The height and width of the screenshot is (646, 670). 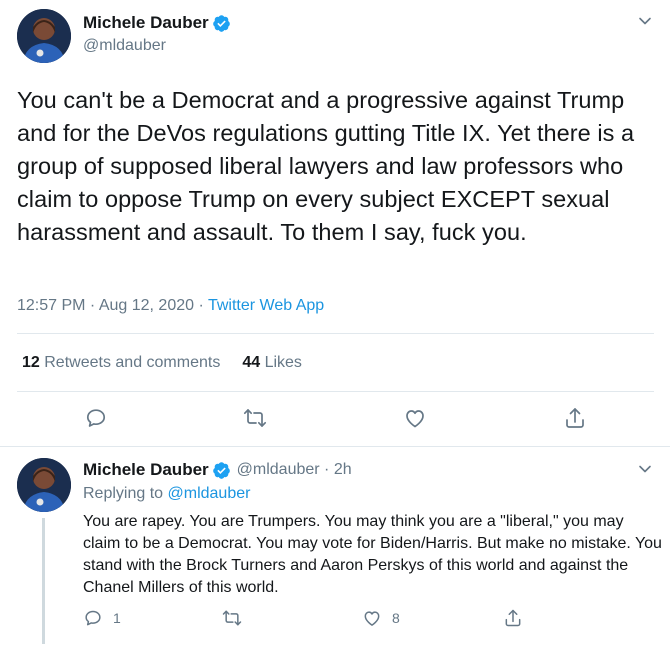 What do you see at coordinates (125, 493) in the screenshot?
I see `replying-to-label: Replying to` at bounding box center [125, 493].